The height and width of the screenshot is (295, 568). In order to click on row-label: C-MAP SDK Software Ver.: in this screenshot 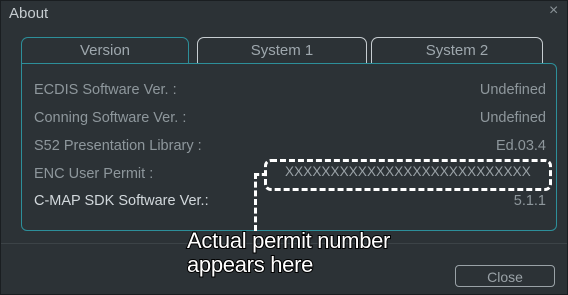, I will do `click(121, 201)`.